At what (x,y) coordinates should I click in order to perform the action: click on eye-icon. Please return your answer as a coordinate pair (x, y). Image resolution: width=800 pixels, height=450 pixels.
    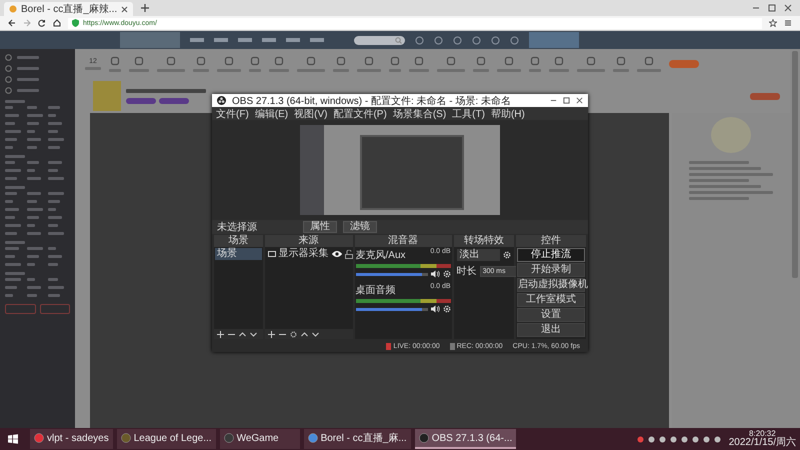
    Looking at the image, I should click on (337, 254).